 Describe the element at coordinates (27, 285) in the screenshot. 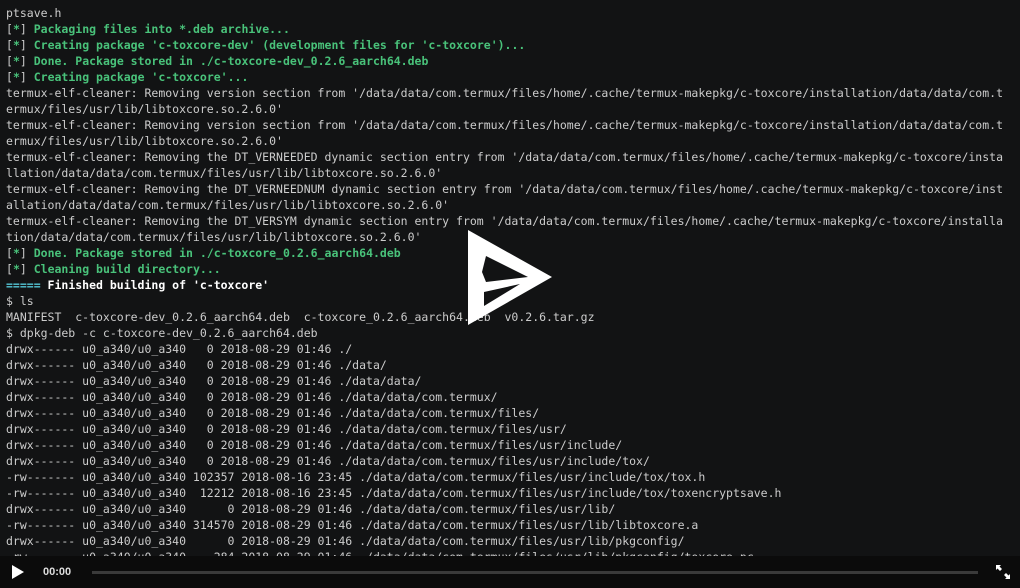

I see `terminal-text: =====` at that location.